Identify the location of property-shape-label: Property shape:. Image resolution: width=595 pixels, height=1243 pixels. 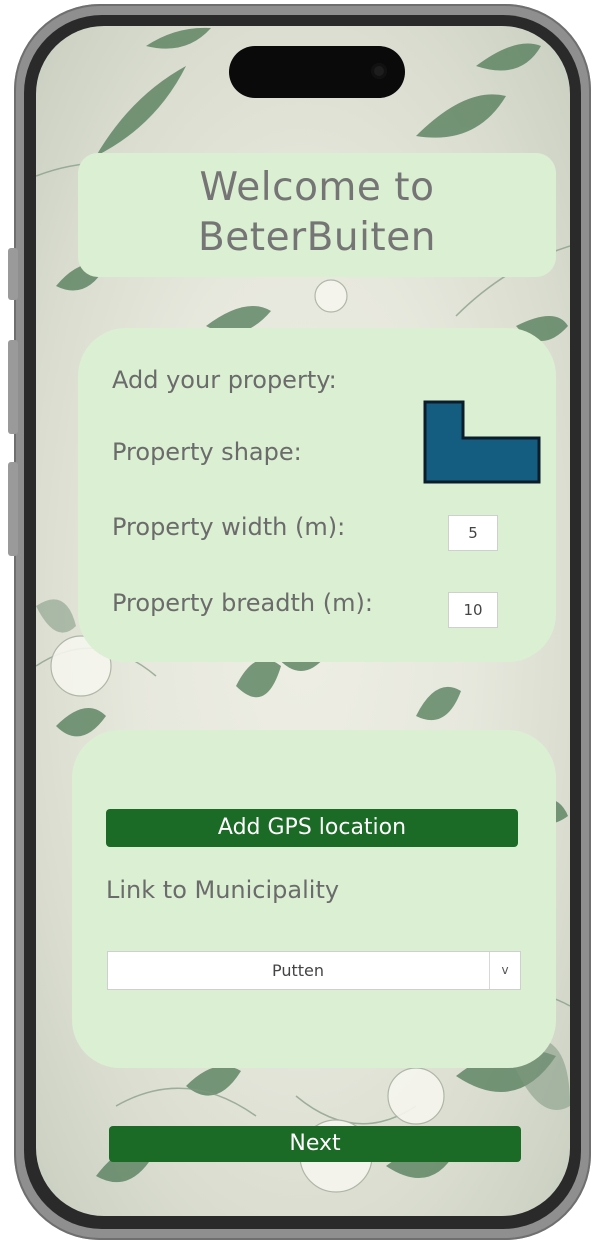
(207, 452).